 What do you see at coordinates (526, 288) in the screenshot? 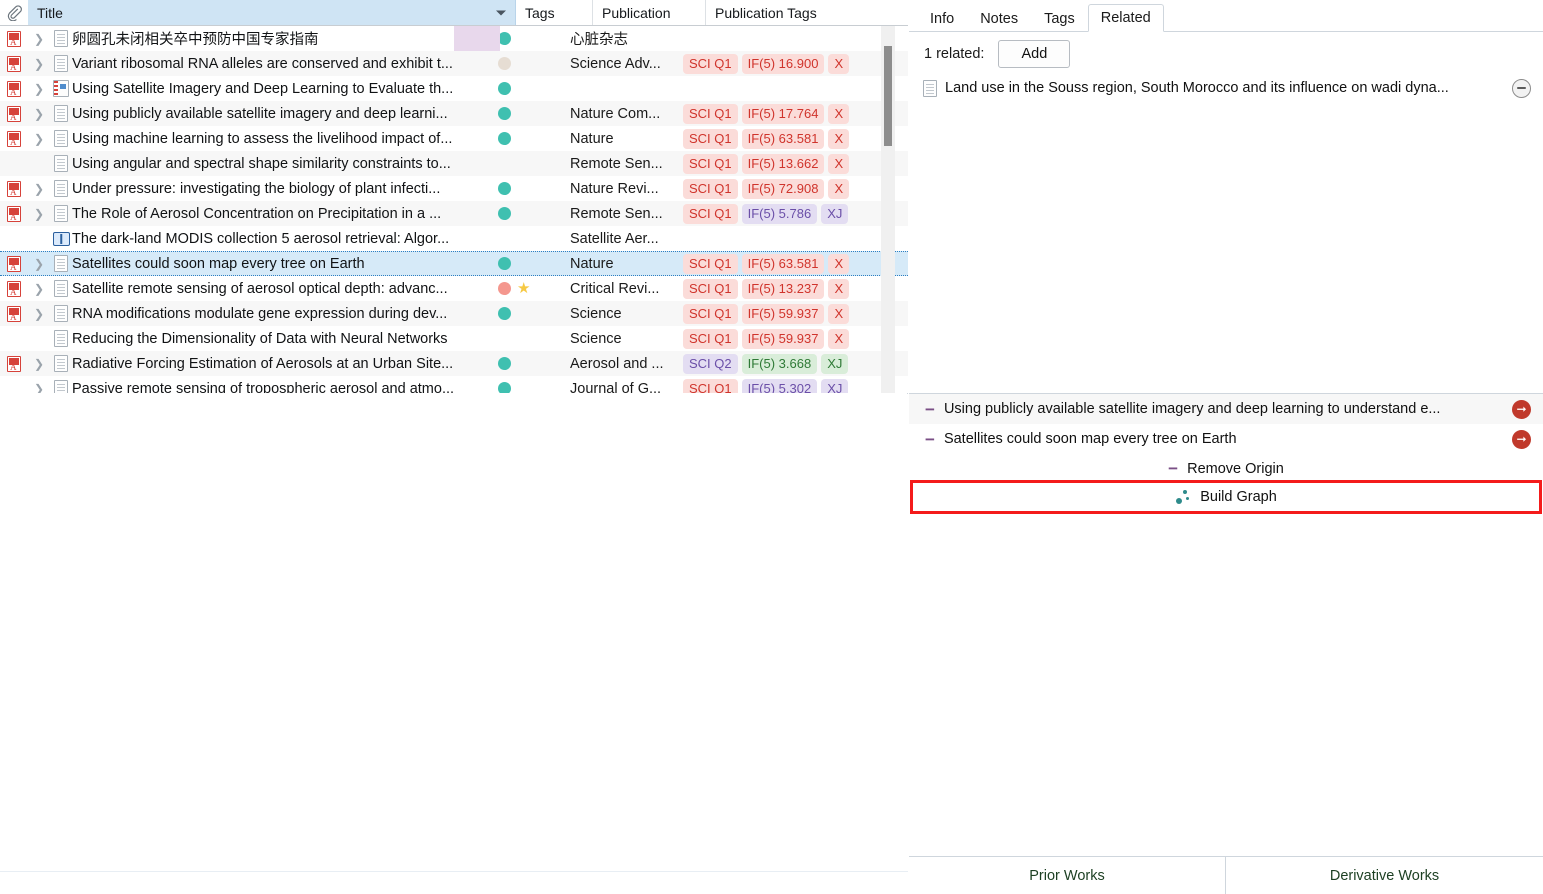
I see `row-tags-cell: ★` at bounding box center [526, 288].